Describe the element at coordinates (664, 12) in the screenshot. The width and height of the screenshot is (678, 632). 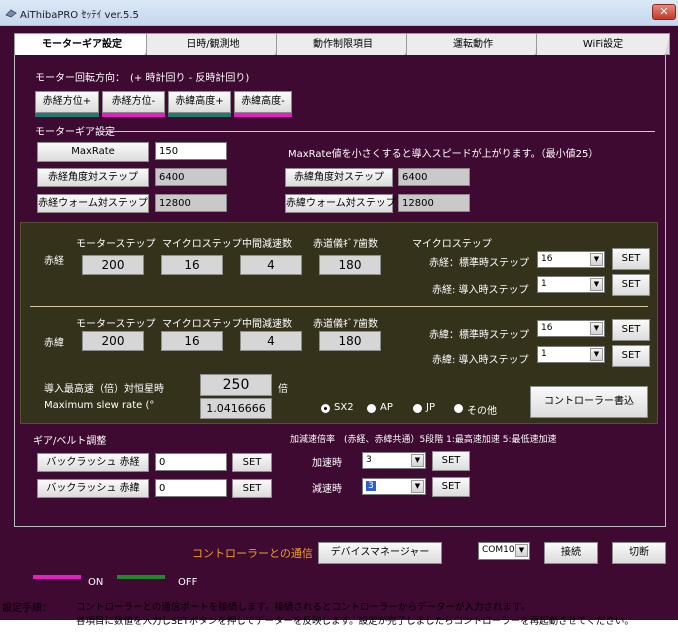
I see `close-button: ✕` at that location.